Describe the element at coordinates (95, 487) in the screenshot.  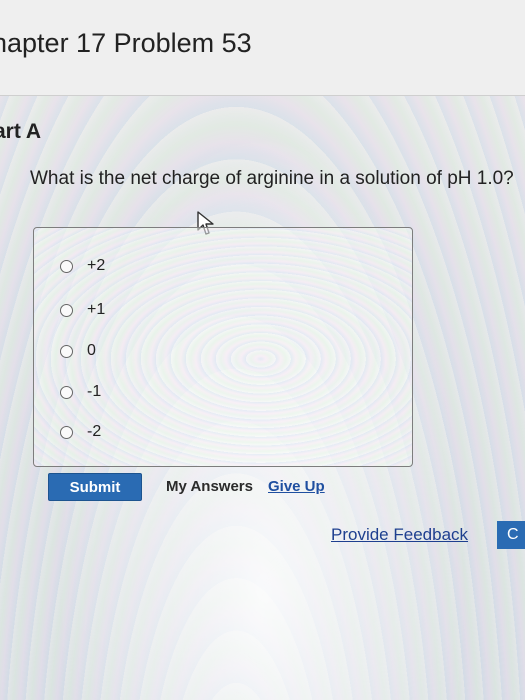
I see `submit-button: Submit` at that location.